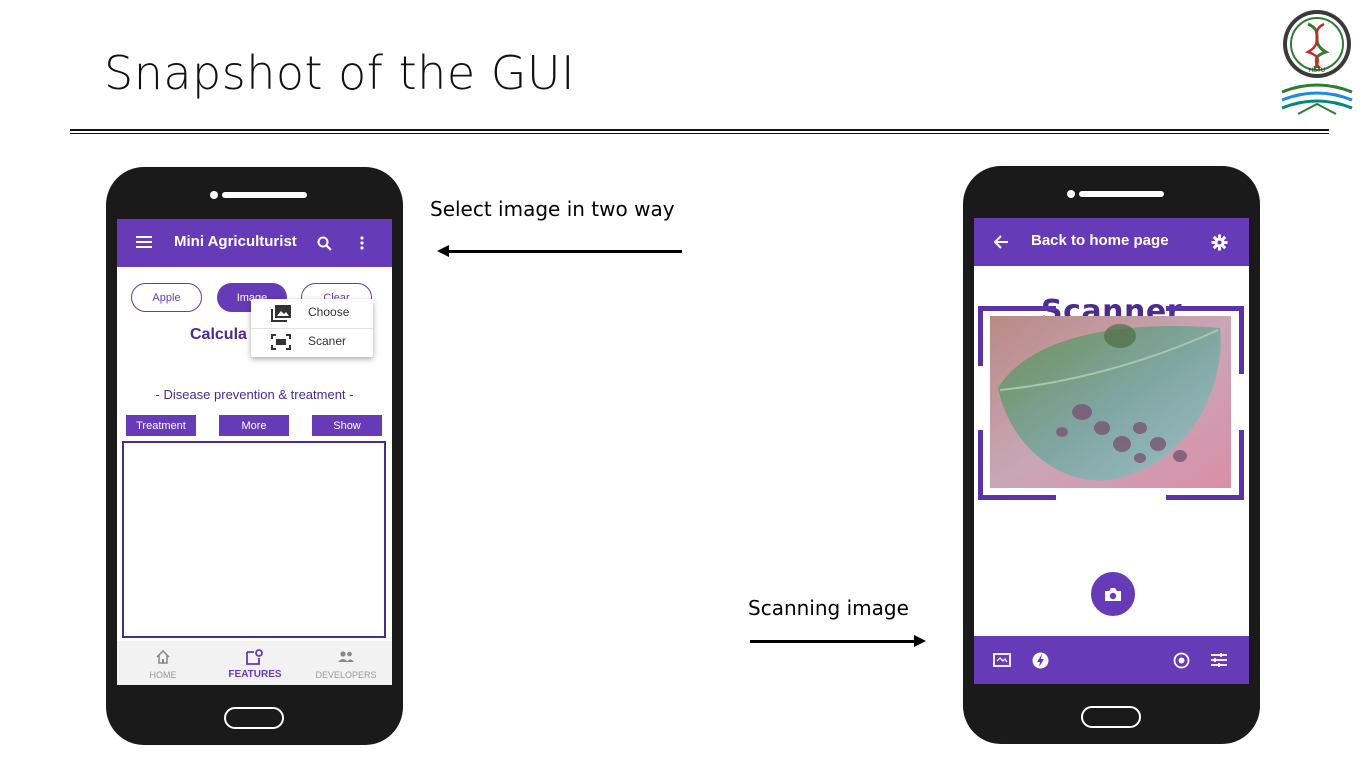 Image resolution: width=1366 pixels, height=768 pixels. What do you see at coordinates (552, 209) in the screenshot?
I see `caption-select: Select image in two way` at bounding box center [552, 209].